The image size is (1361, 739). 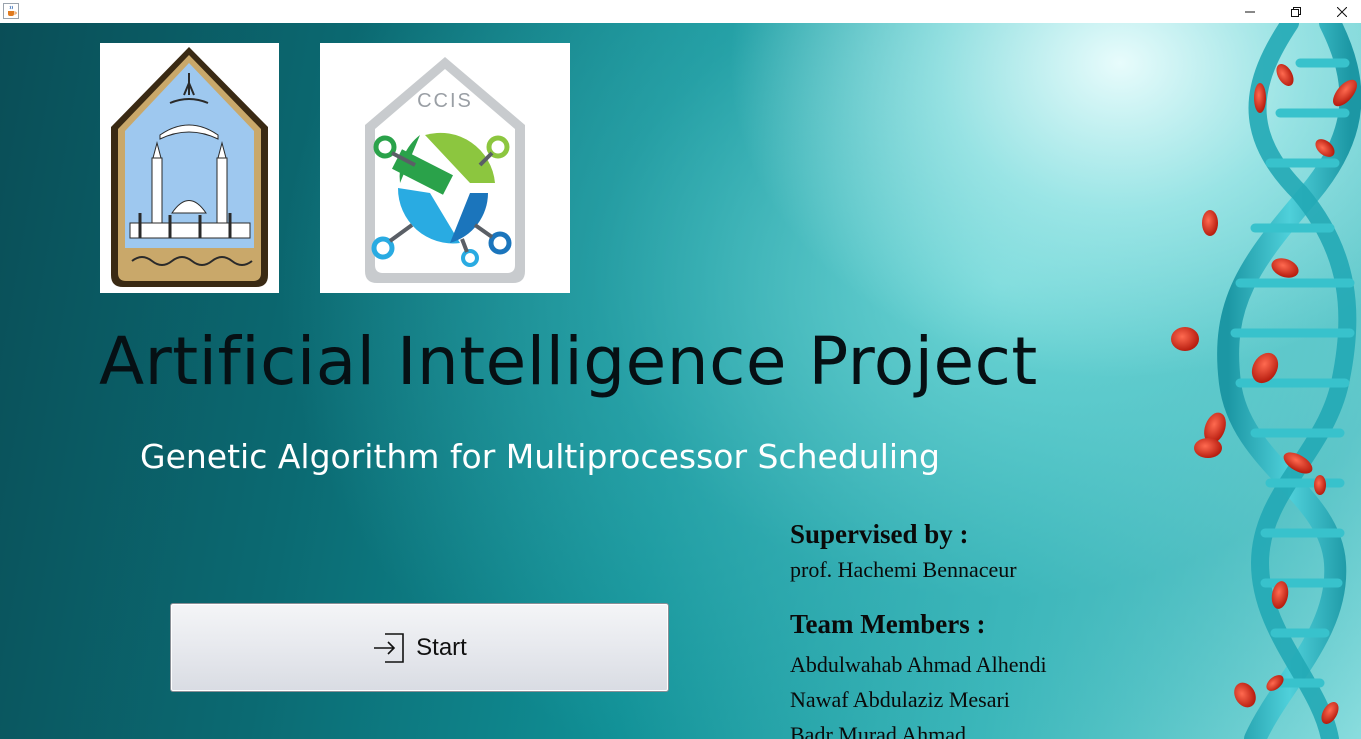 What do you see at coordinates (1266, 381) in the screenshot?
I see `dna-helix-illustration` at bounding box center [1266, 381].